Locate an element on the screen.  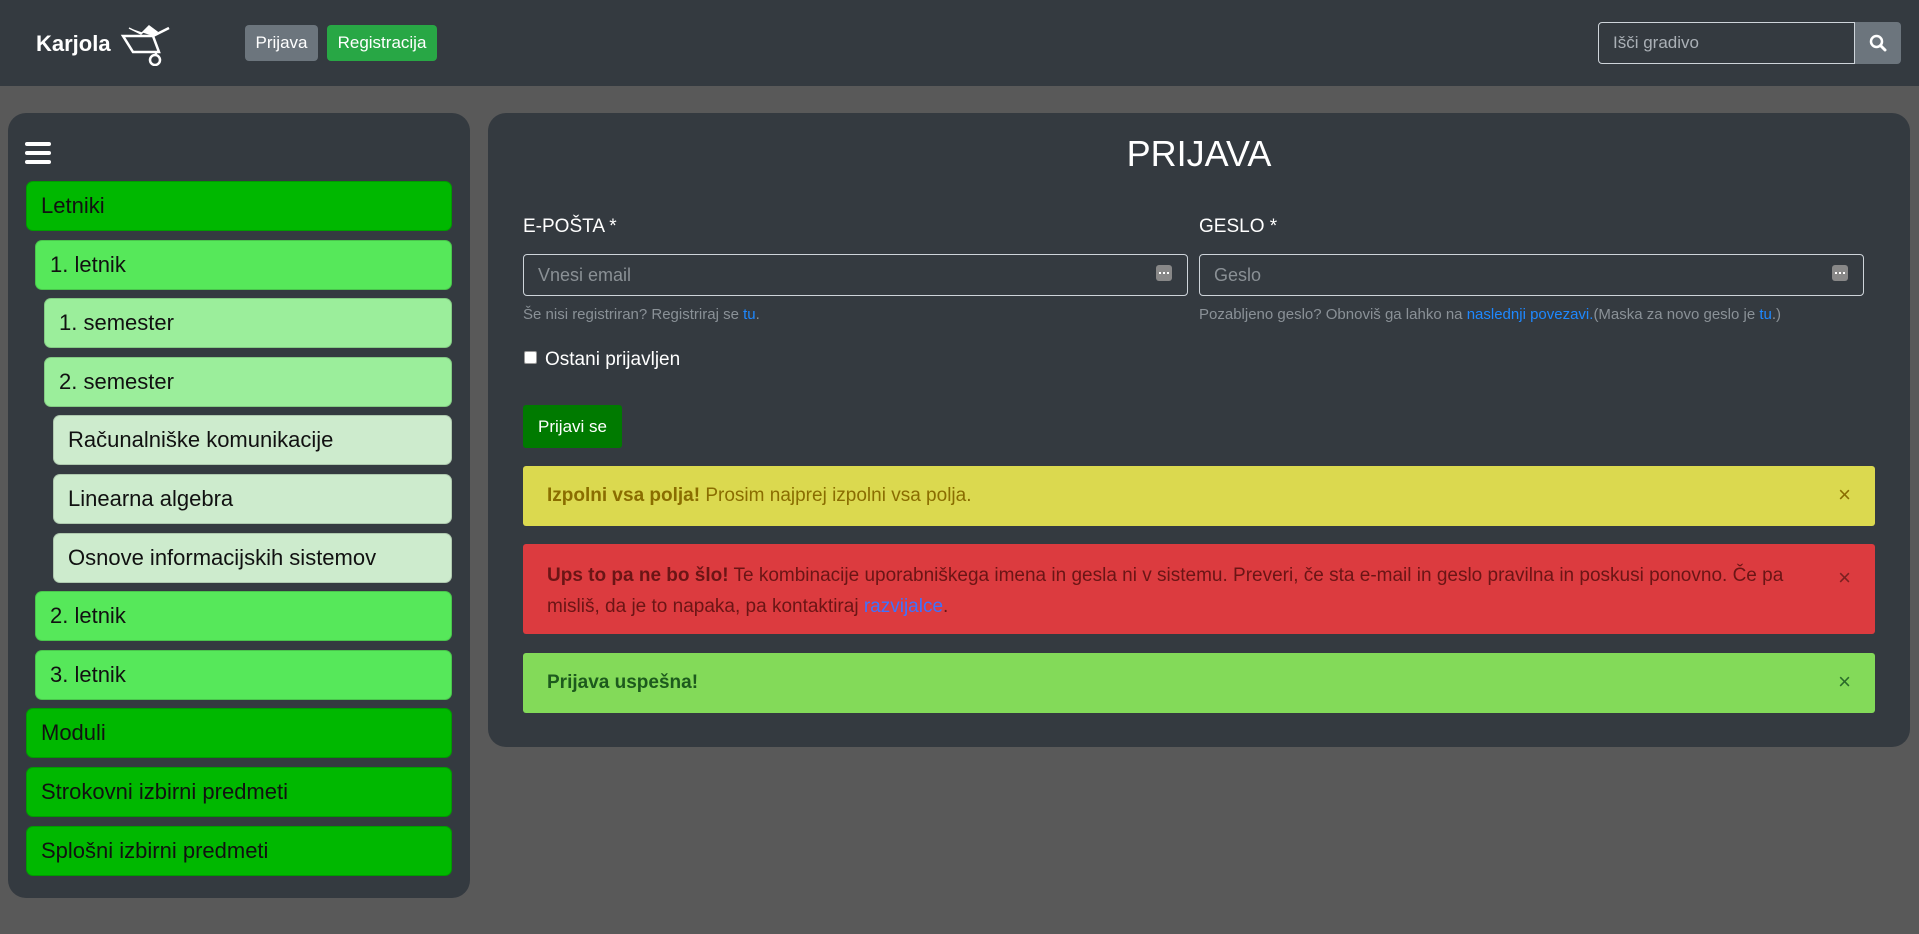
email-hint: Še nisi registriran? Registriraj se tu. is located at coordinates (641, 314).